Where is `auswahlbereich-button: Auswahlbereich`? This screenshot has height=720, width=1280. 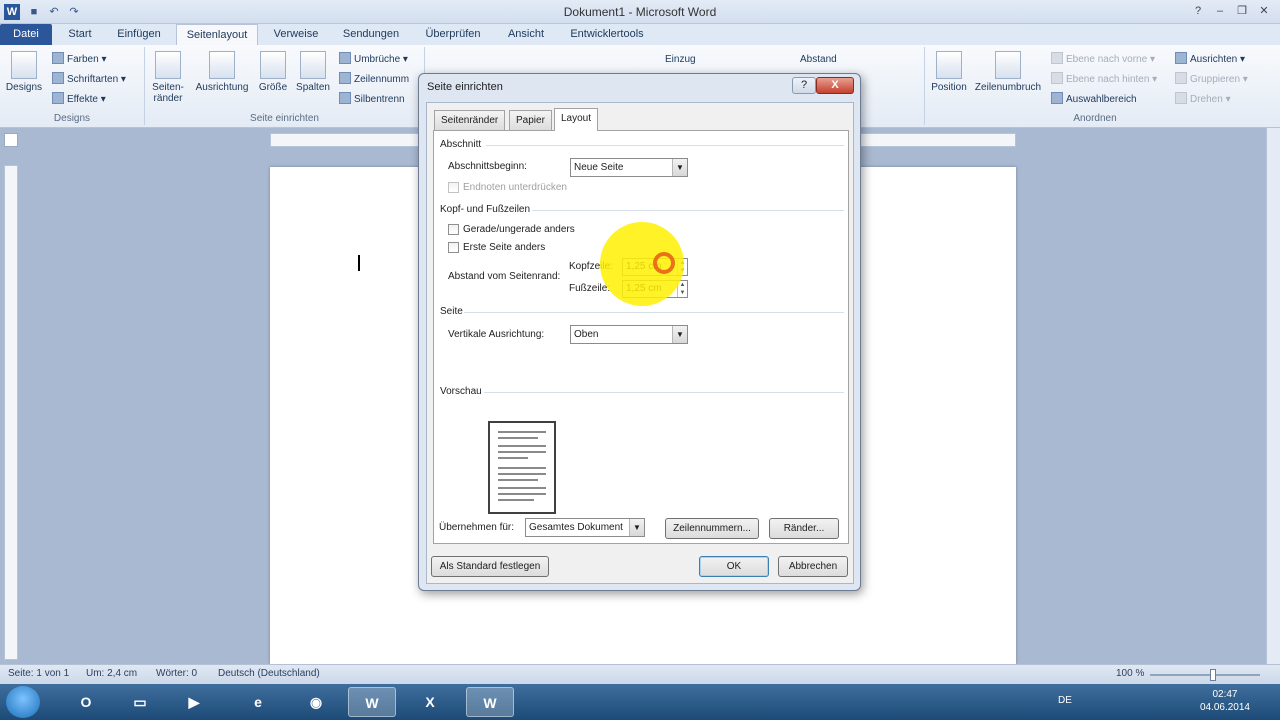 auswahlbereich-button: Auswahlbereich is located at coordinates (1094, 100).